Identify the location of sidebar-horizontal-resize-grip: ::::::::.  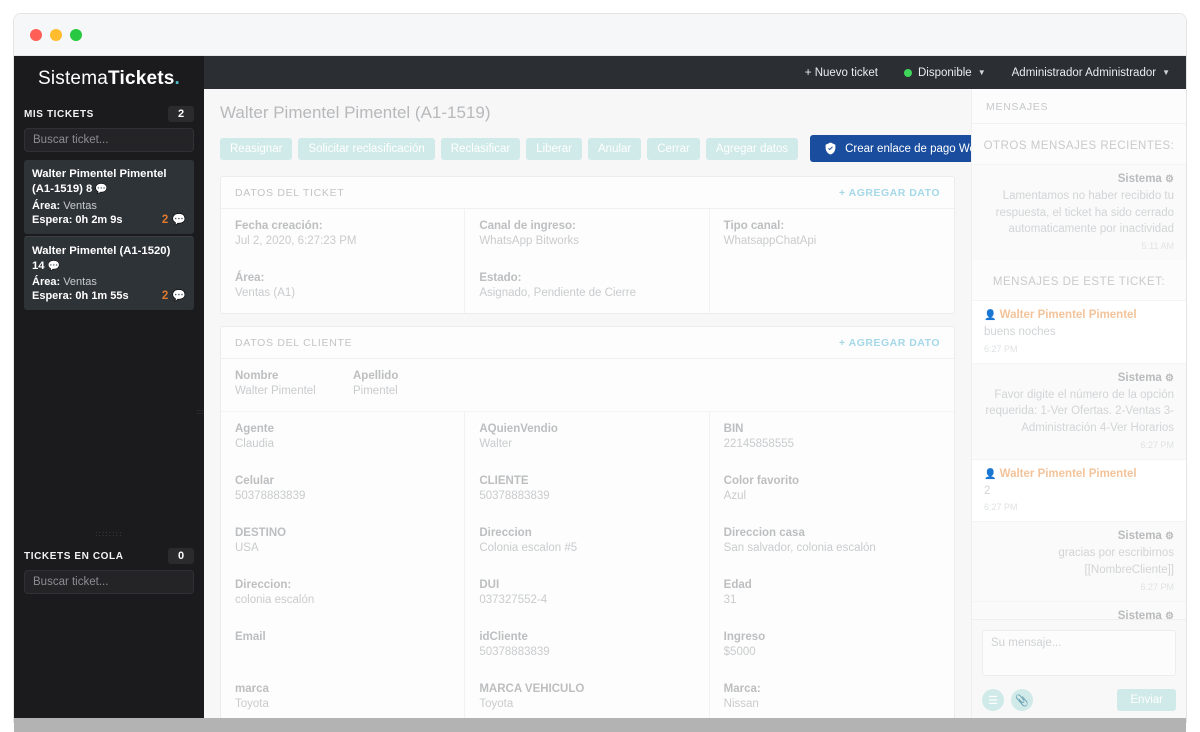
(109, 532).